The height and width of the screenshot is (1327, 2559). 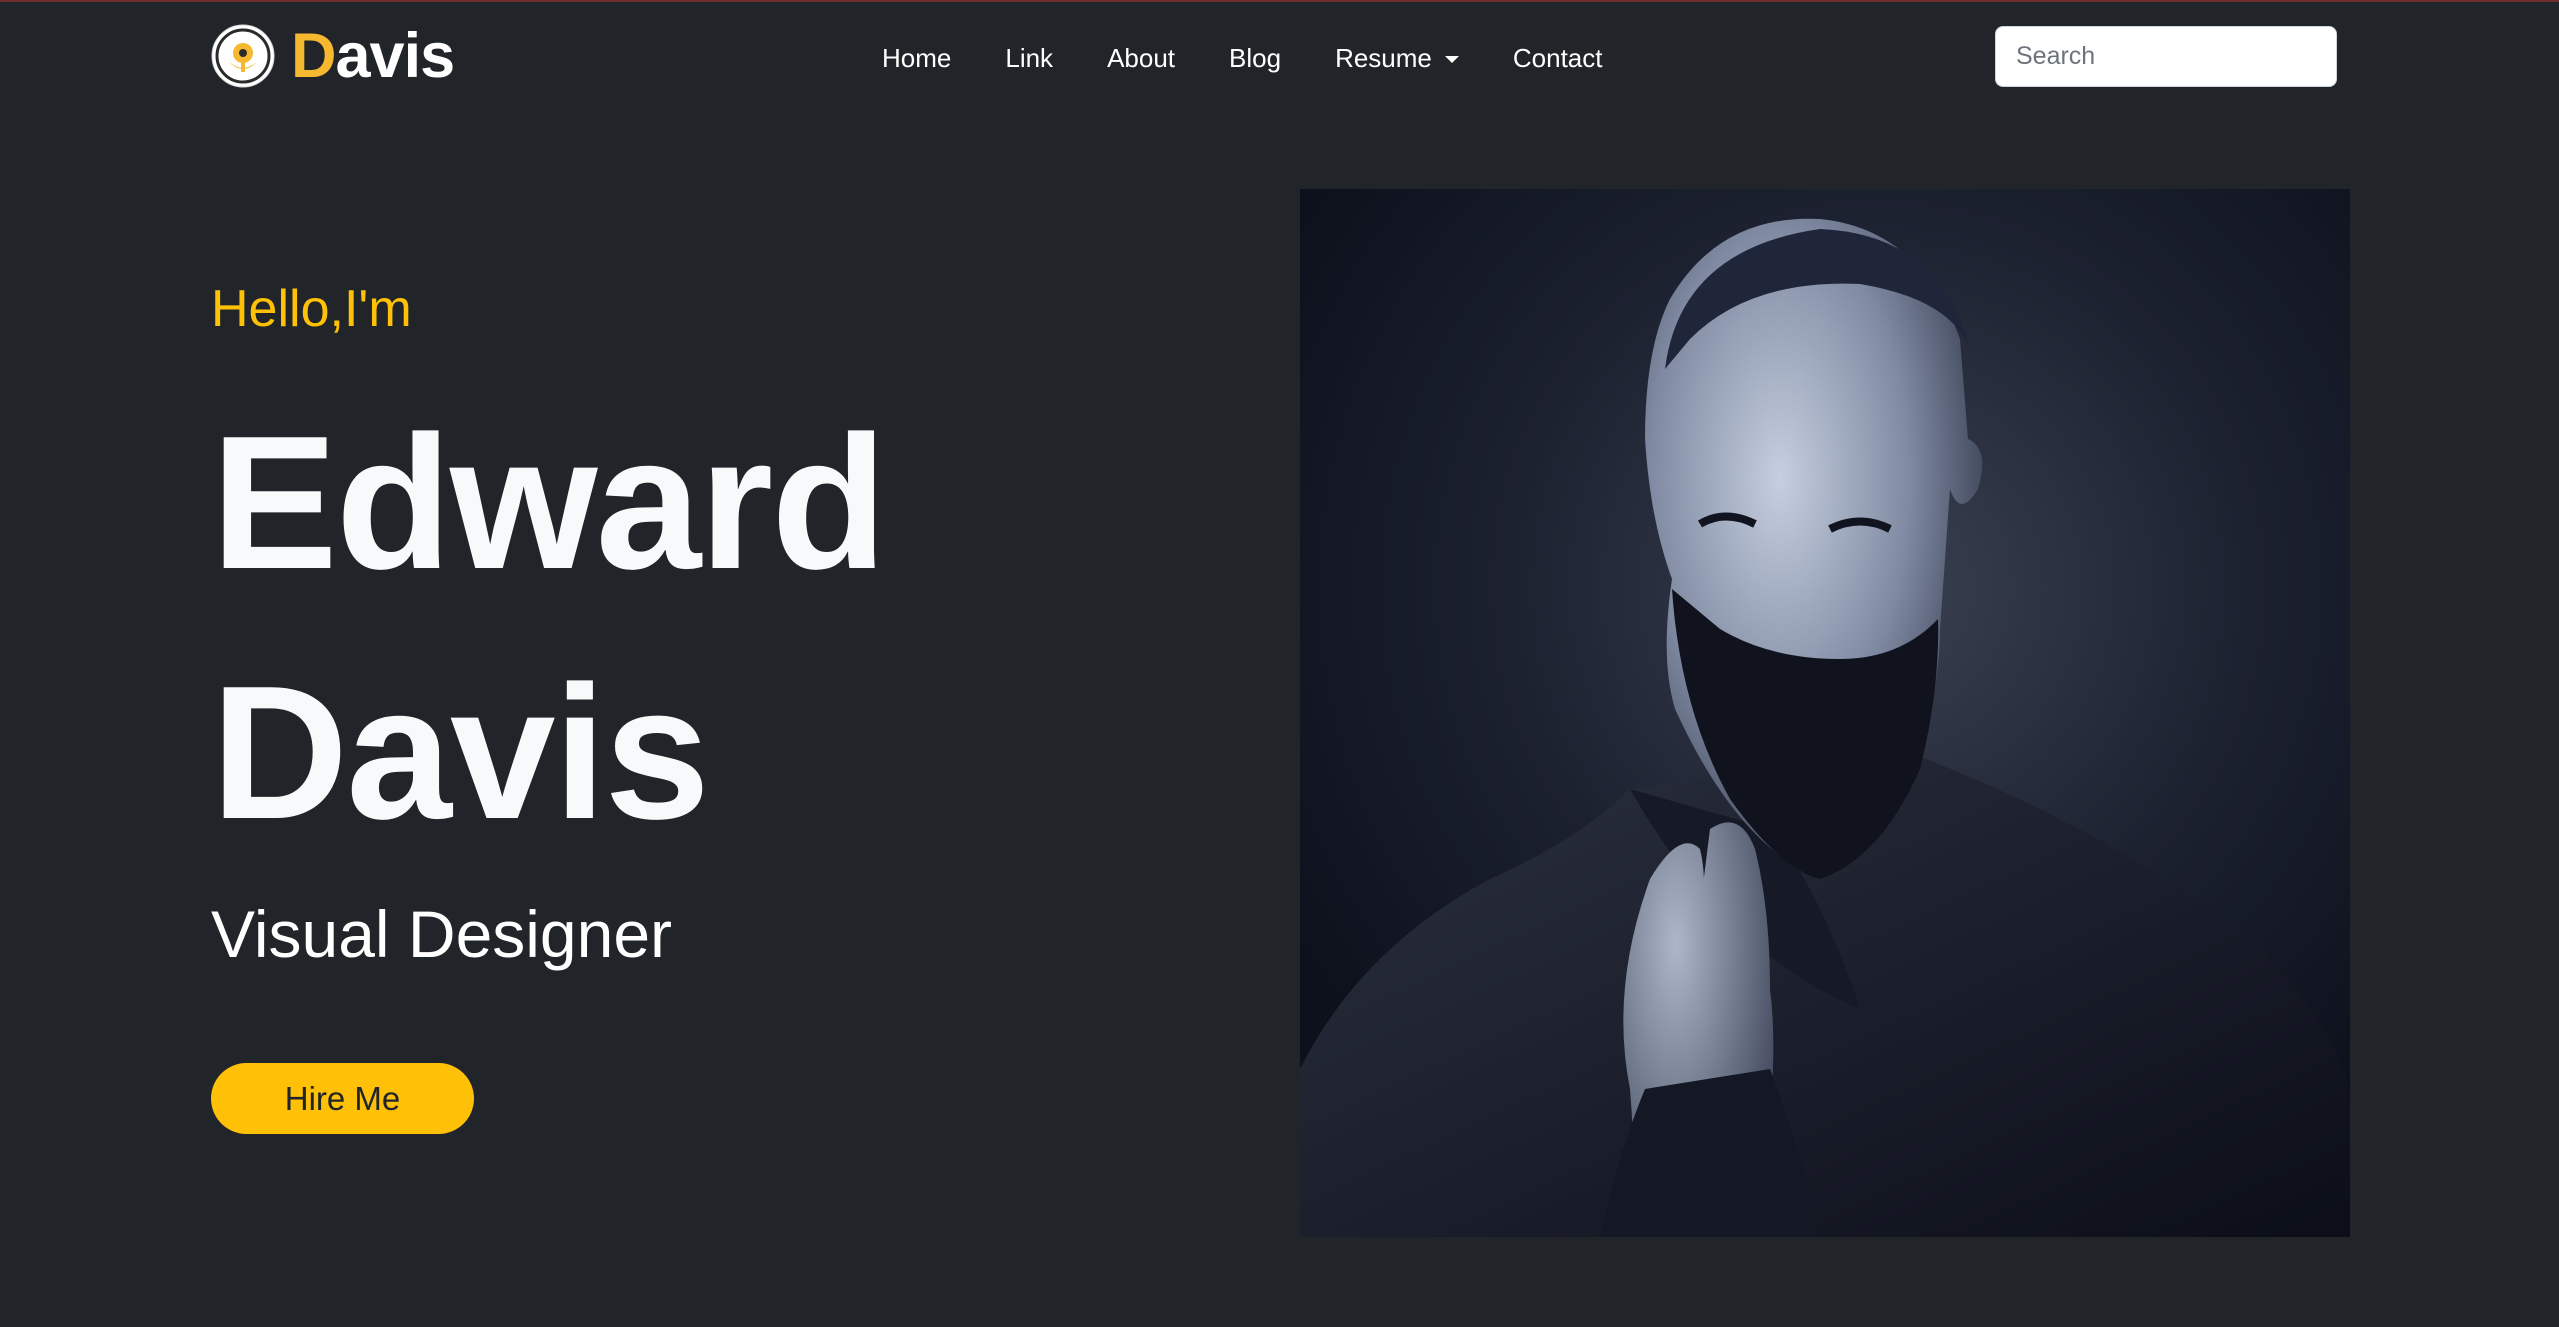 I want to click on nav-home: Home, so click(x=916, y=58).